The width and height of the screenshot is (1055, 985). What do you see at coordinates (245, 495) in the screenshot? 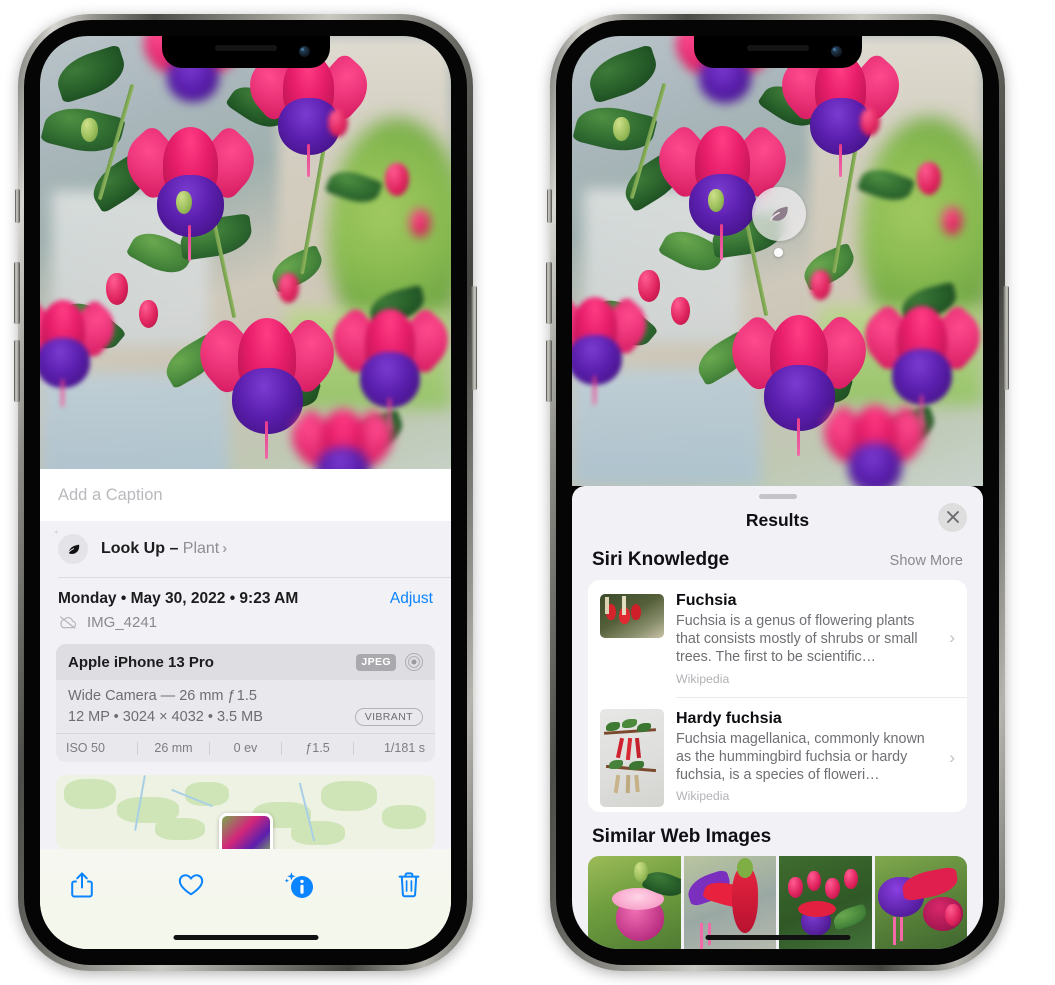
I see `caption-input: Add a Caption` at bounding box center [245, 495].